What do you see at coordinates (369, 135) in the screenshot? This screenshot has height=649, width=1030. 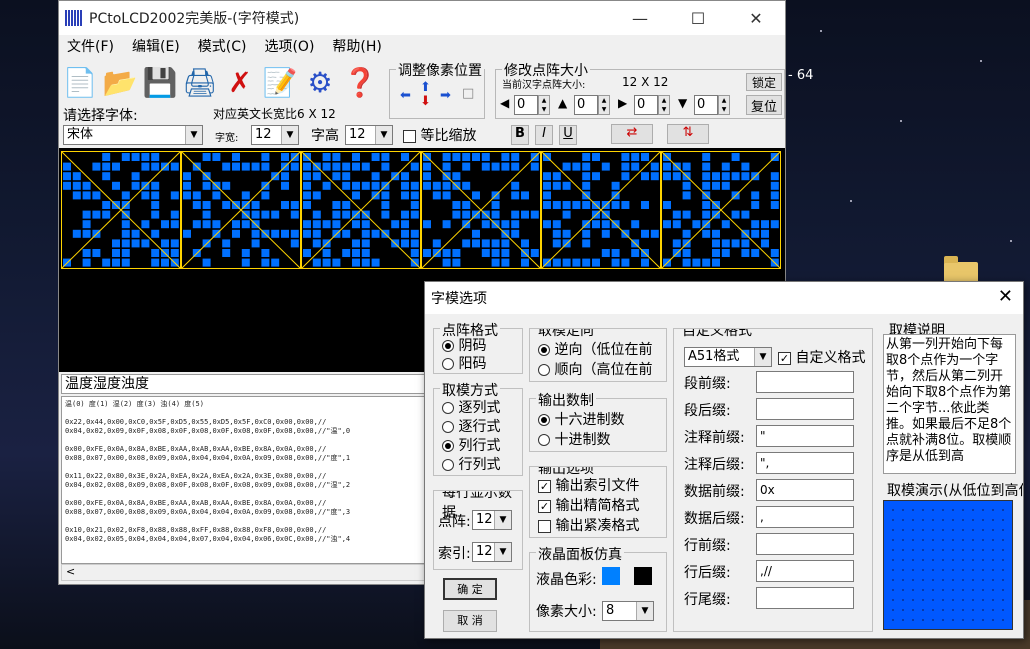 I see `height-select: 12 ▼` at bounding box center [369, 135].